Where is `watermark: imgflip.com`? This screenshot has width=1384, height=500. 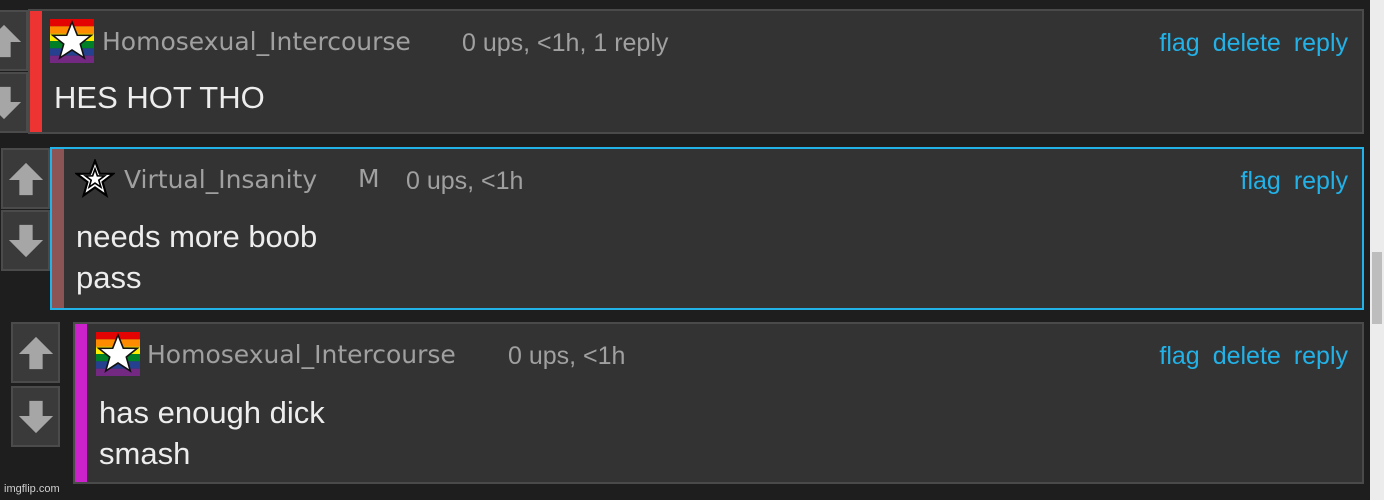 watermark: imgflip.com is located at coordinates (32, 489).